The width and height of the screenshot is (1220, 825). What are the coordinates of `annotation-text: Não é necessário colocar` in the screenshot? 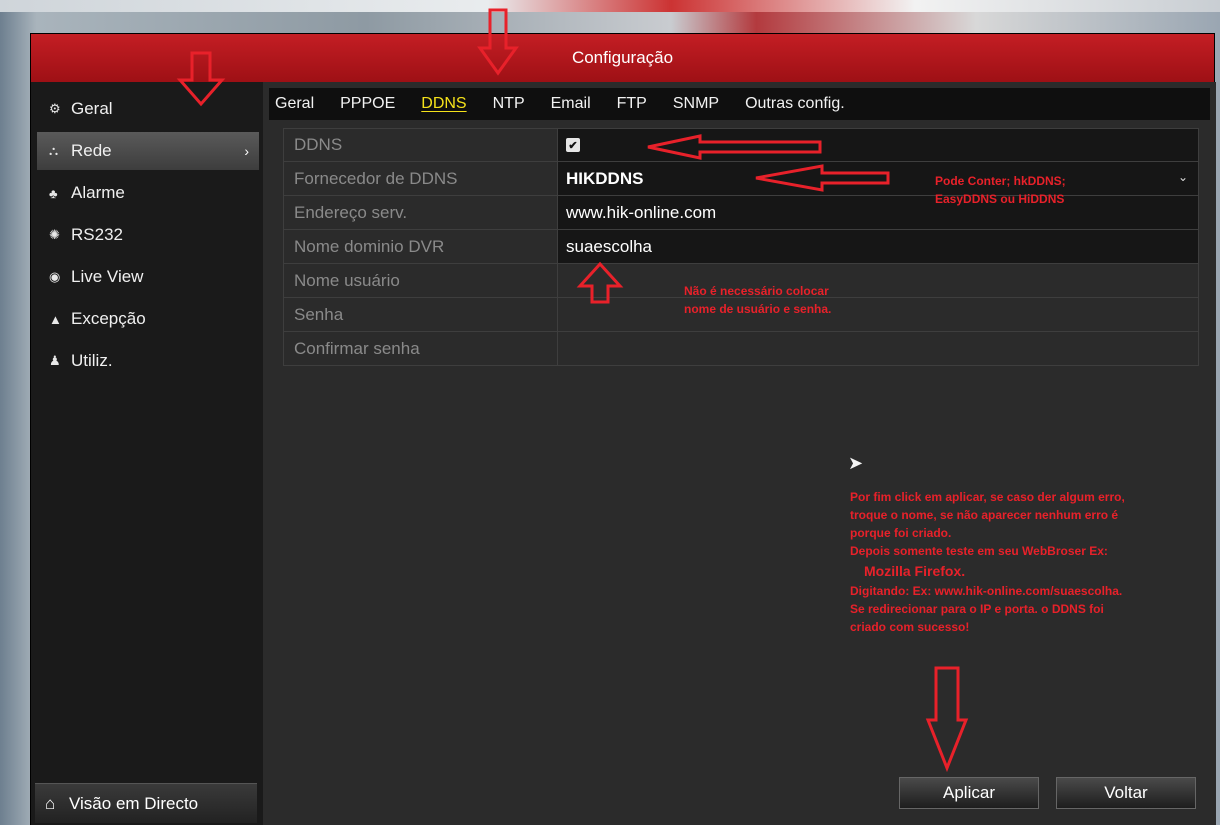 It's located at (756, 291).